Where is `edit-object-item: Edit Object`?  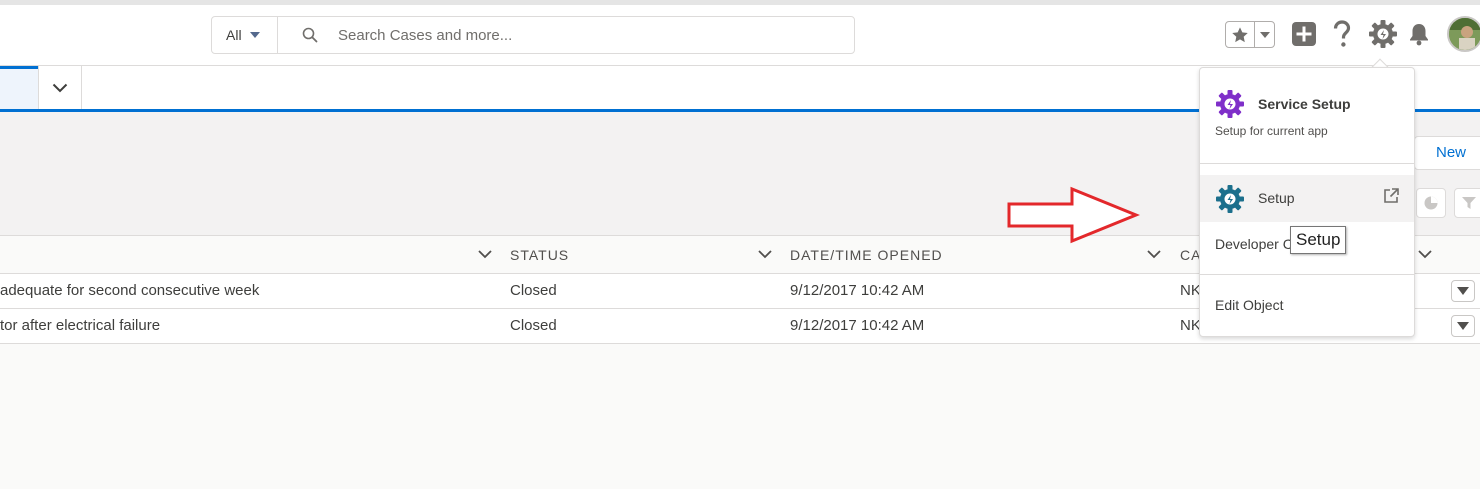 edit-object-item: Edit Object is located at coordinates (1249, 305).